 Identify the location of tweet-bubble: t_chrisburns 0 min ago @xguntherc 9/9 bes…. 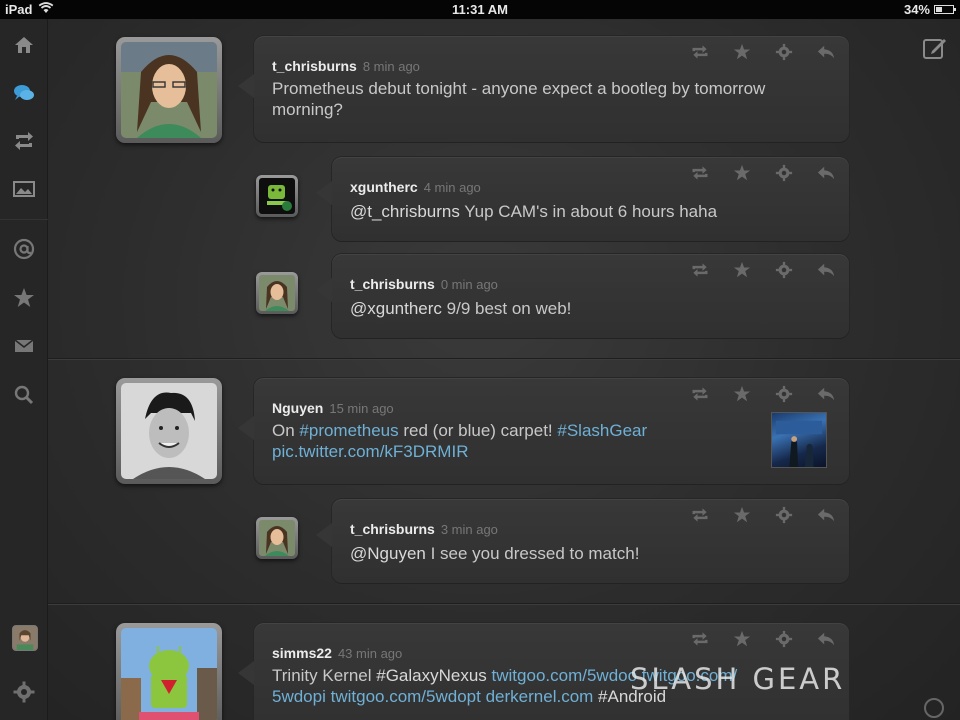
(582, 296).